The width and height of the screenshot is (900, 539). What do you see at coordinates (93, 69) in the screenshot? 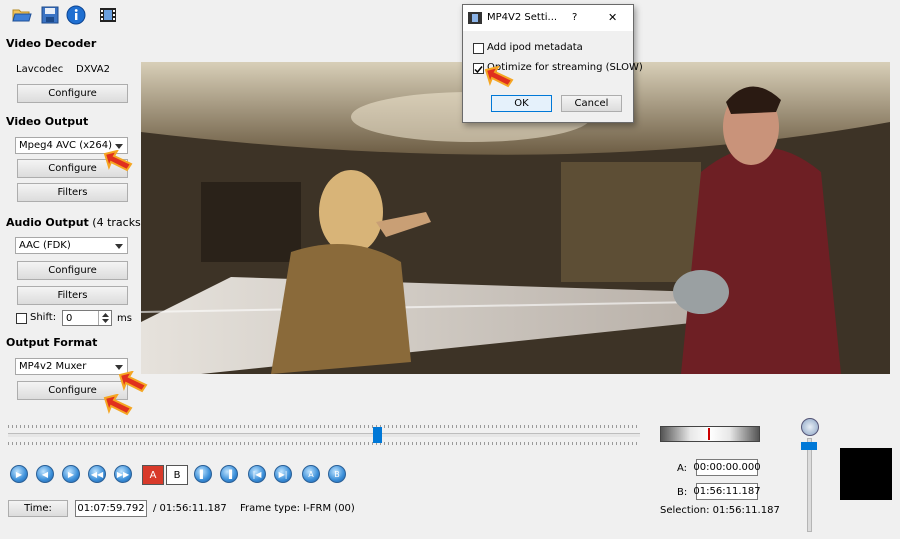
I see `decoder-value: DXVA2` at bounding box center [93, 69].